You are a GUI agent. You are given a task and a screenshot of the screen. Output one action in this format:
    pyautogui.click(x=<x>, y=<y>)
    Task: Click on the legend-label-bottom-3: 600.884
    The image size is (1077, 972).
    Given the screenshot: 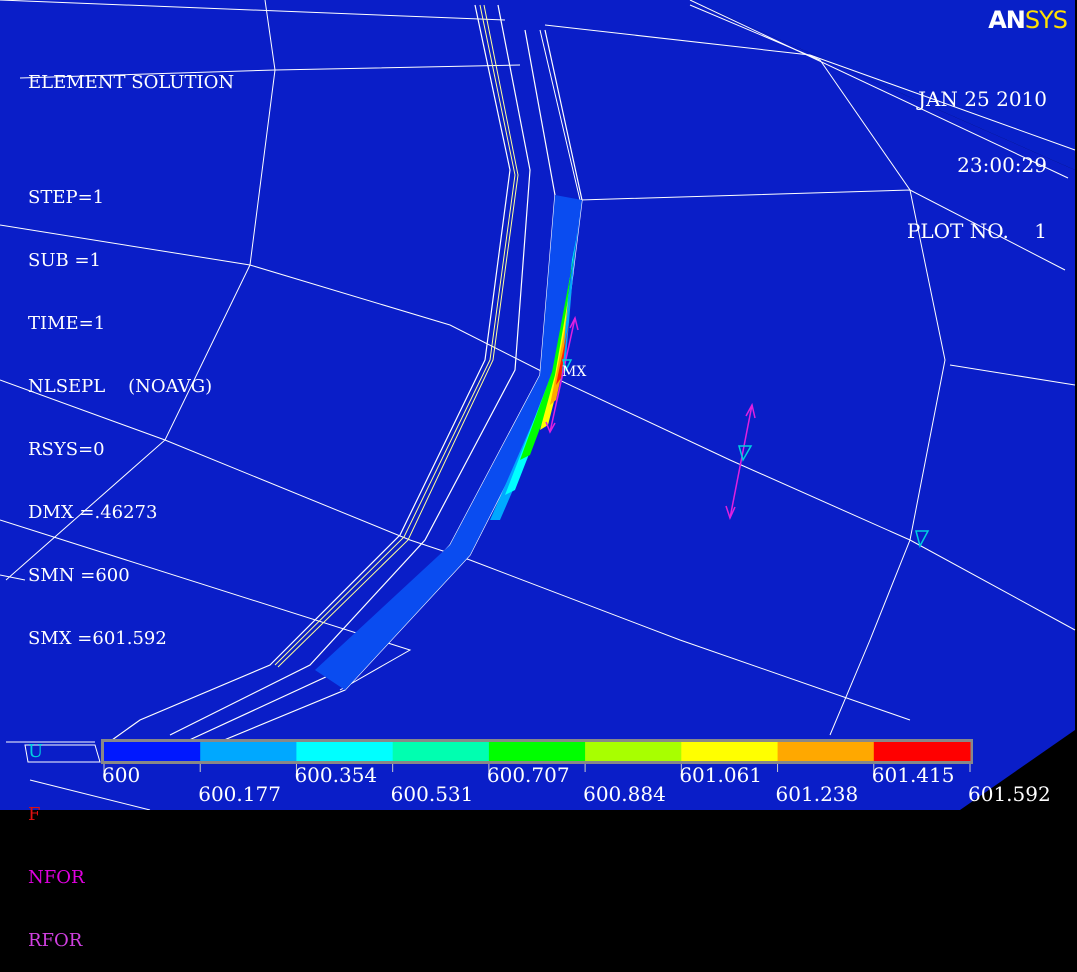 What is the action you would take?
    pyautogui.click(x=624, y=794)
    